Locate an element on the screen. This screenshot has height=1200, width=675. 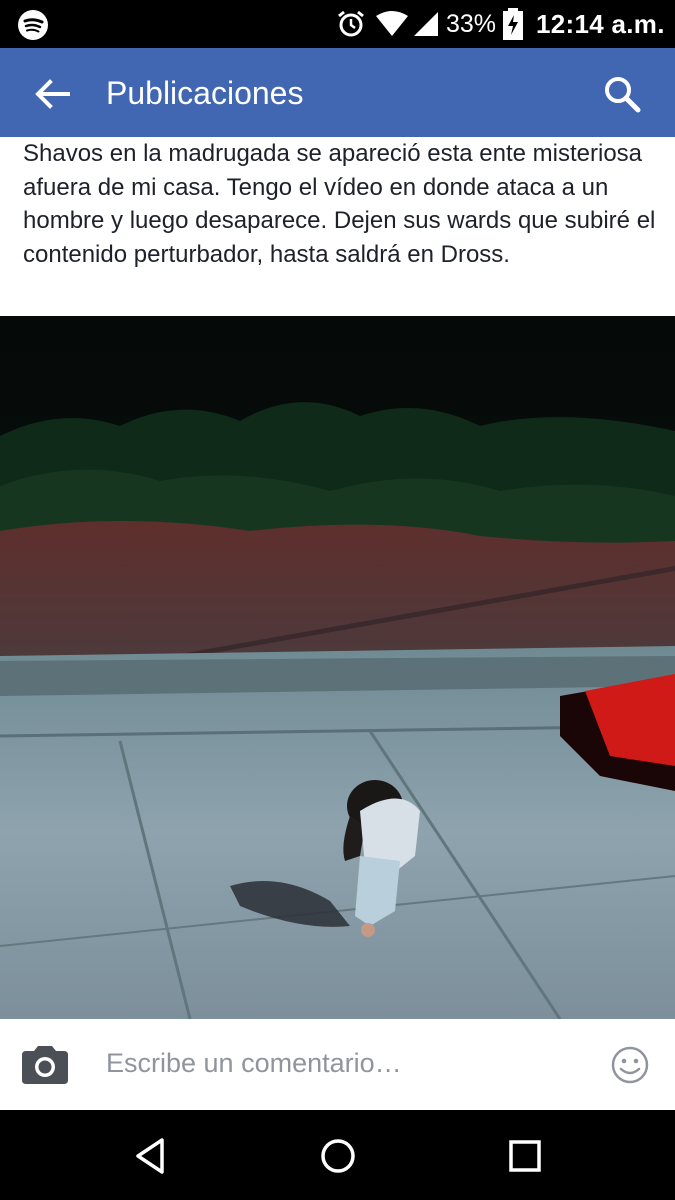
cell-signal-icon is located at coordinates (426, 24).